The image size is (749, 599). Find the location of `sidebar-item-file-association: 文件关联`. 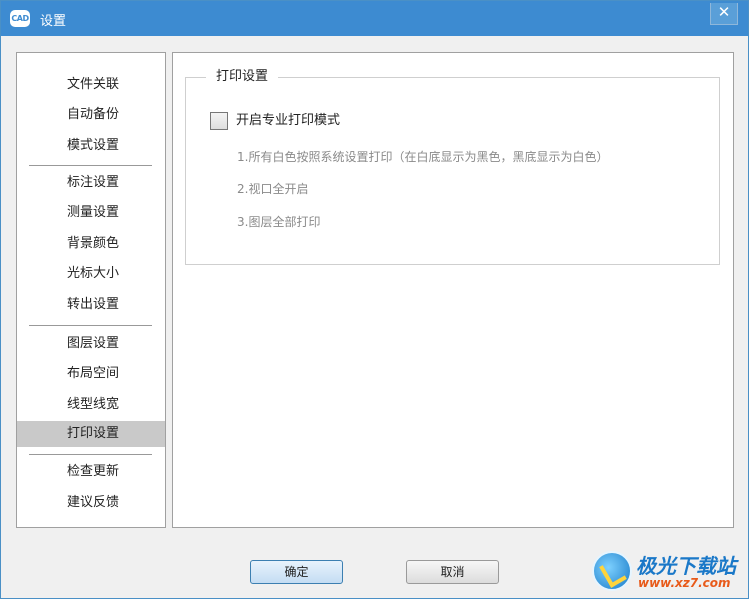

sidebar-item-file-association: 文件关联 is located at coordinates (91, 85).